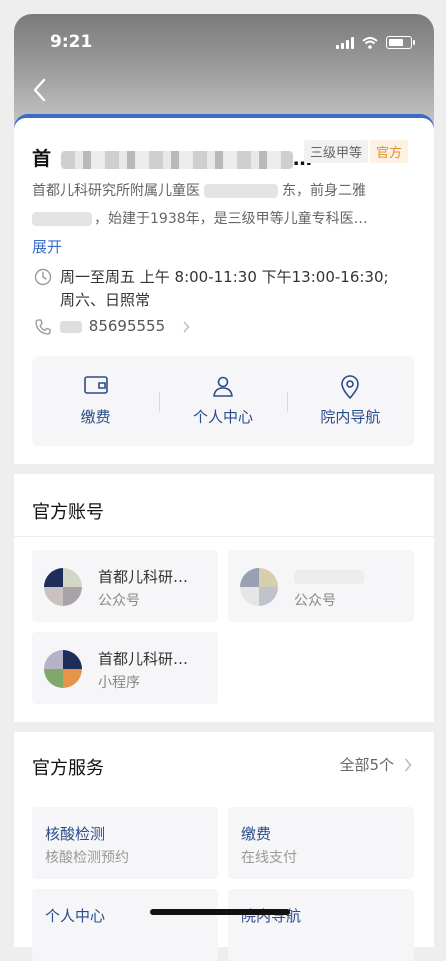 This screenshot has width=446, height=961. I want to click on hospital-name-prefix: 首, so click(42, 159).